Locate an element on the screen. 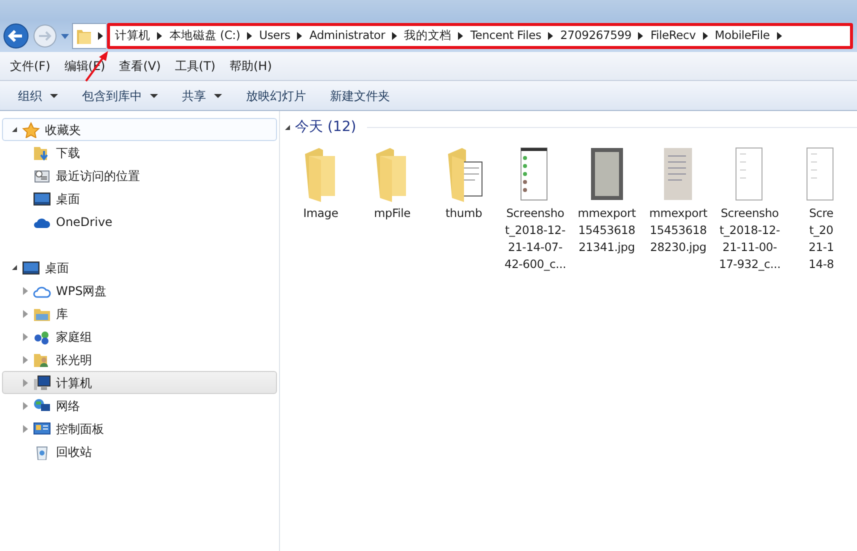 The width and height of the screenshot is (857, 551). user-icon is located at coordinates (42, 360).